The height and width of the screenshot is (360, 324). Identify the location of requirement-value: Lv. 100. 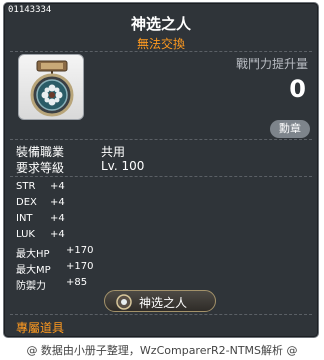
(123, 166).